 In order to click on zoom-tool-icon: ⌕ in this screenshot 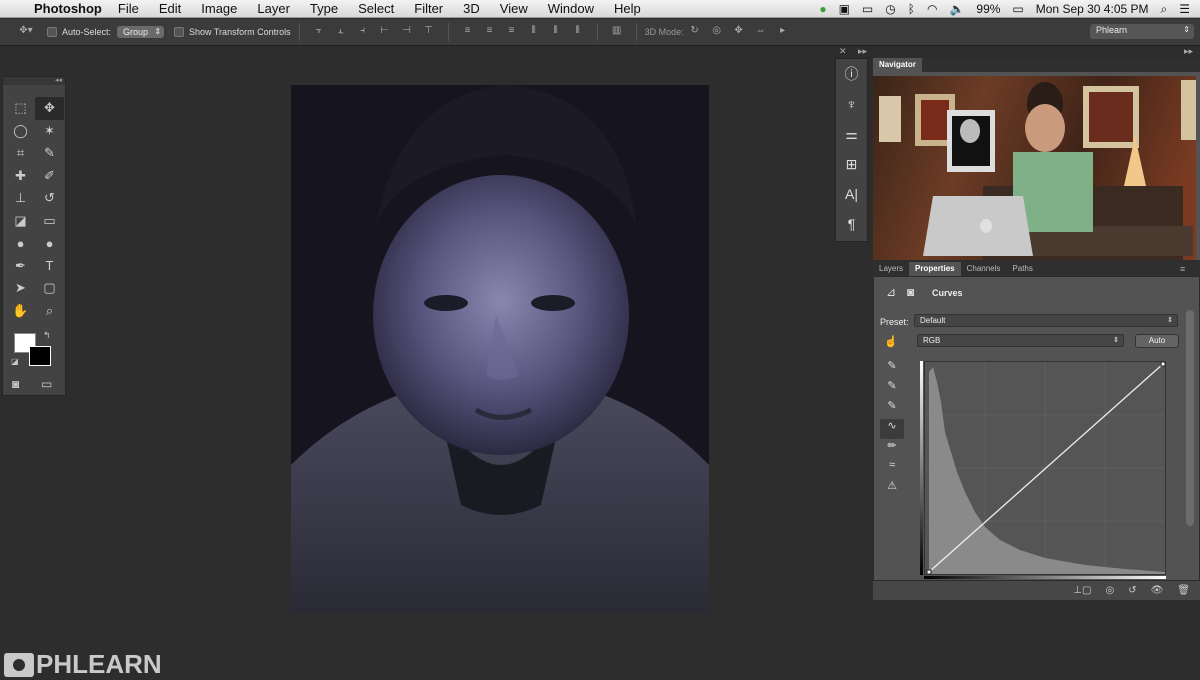, I will do `click(49, 311)`.